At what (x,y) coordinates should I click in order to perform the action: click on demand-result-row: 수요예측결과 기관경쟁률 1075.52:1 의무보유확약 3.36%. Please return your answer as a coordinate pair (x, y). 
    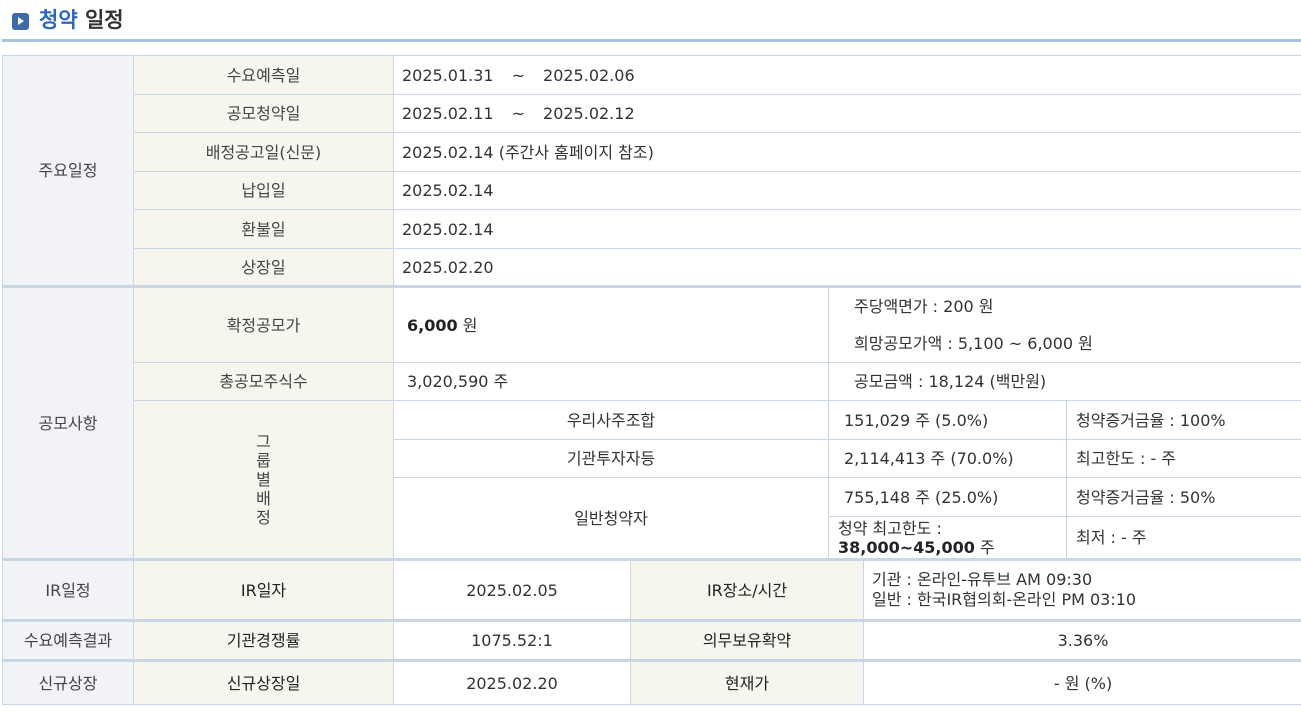
    Looking at the image, I should click on (651, 640).